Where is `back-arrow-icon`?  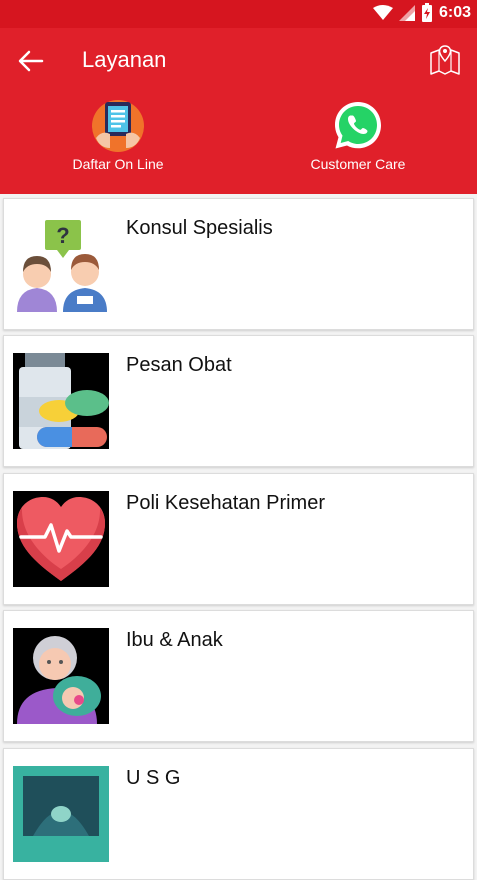
back-arrow-icon is located at coordinates (30, 61).